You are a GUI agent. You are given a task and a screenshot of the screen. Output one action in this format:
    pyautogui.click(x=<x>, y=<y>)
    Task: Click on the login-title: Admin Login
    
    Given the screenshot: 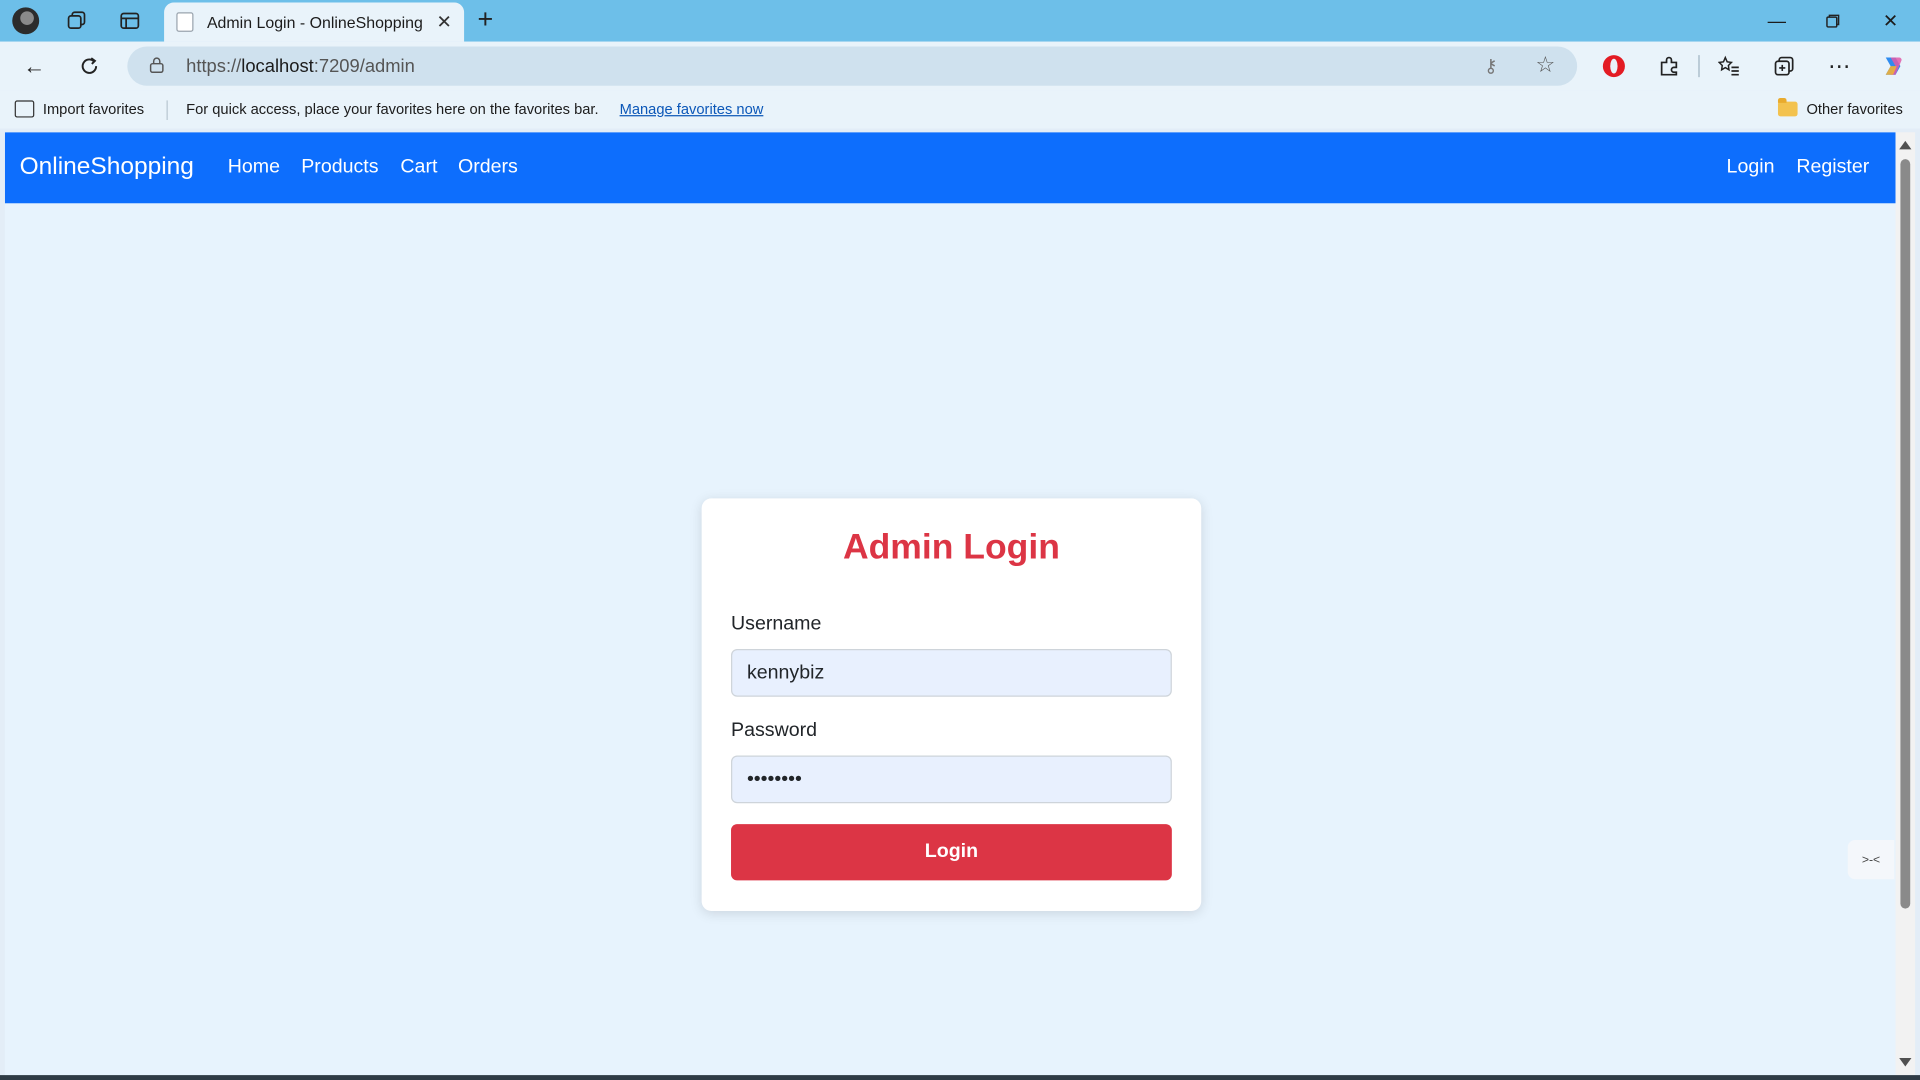 What is the action you would take?
    pyautogui.click(x=951, y=547)
    